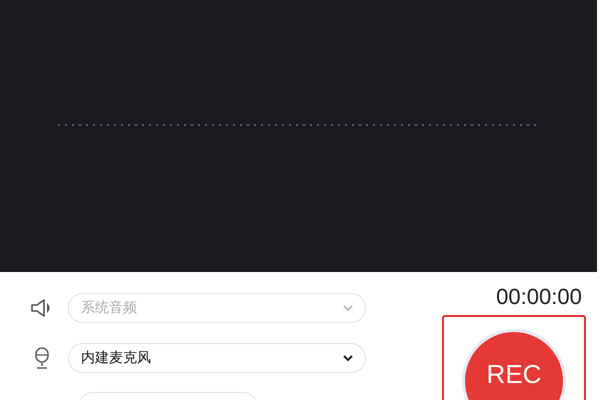 The height and width of the screenshot is (400, 600). What do you see at coordinates (217, 358) in the screenshot?
I see `source-dropdown: 内建麦克风` at bounding box center [217, 358].